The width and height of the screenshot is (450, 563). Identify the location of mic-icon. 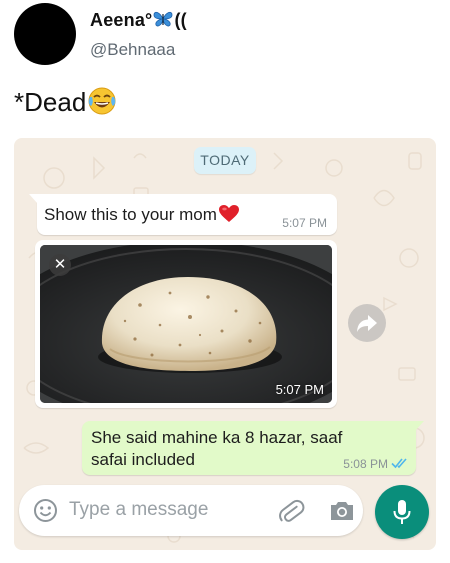
(402, 512).